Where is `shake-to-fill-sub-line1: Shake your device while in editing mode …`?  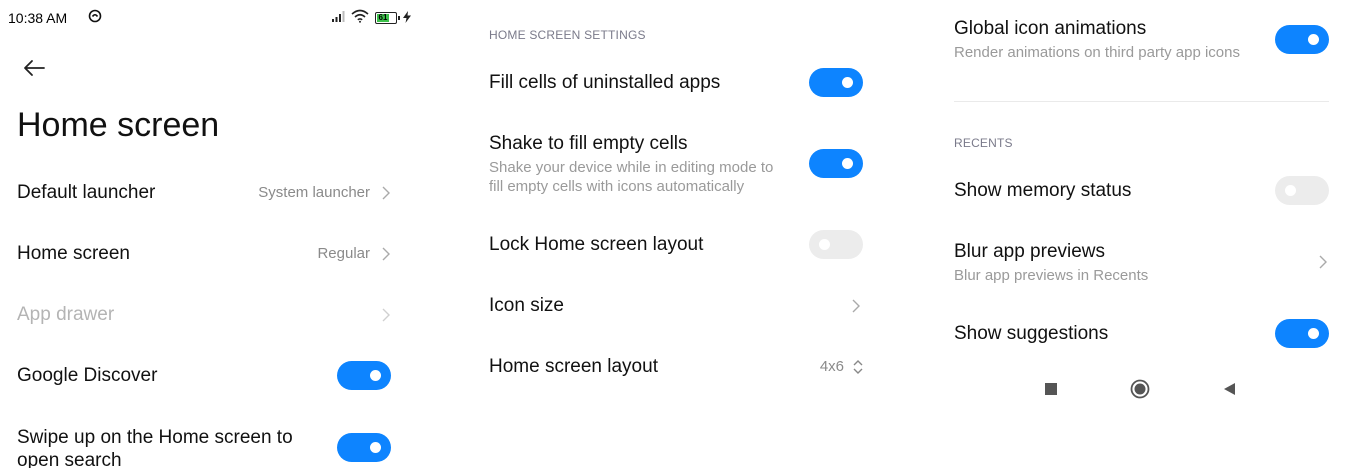 shake-to-fill-sub-line1: Shake your device while in editing mode … is located at coordinates (631, 167).